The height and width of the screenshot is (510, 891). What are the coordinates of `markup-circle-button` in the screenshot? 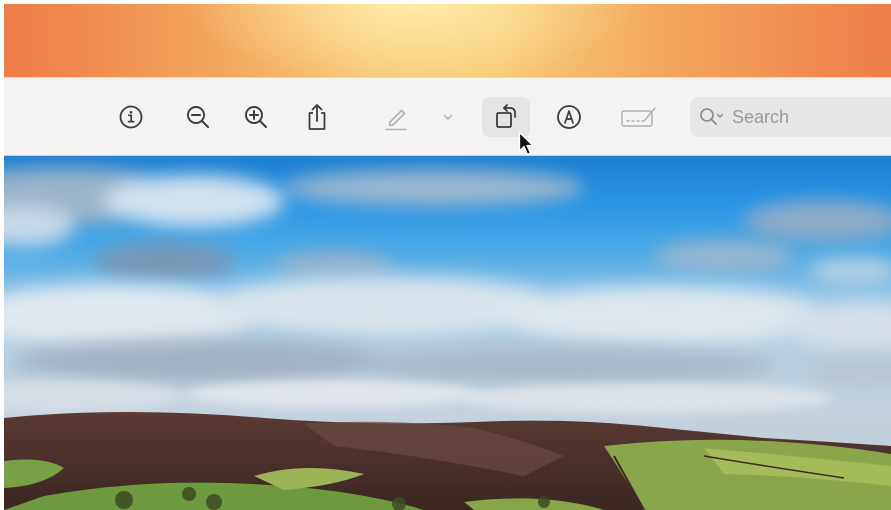 It's located at (569, 117).